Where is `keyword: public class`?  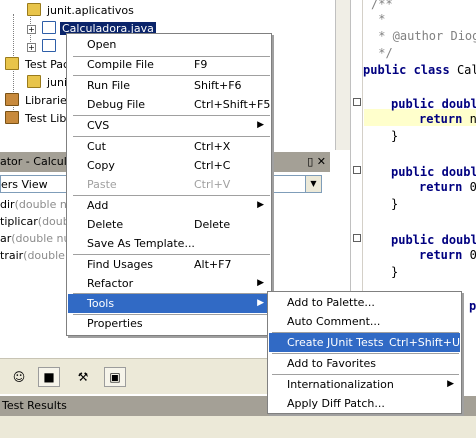
keyword: public class is located at coordinates (406, 70).